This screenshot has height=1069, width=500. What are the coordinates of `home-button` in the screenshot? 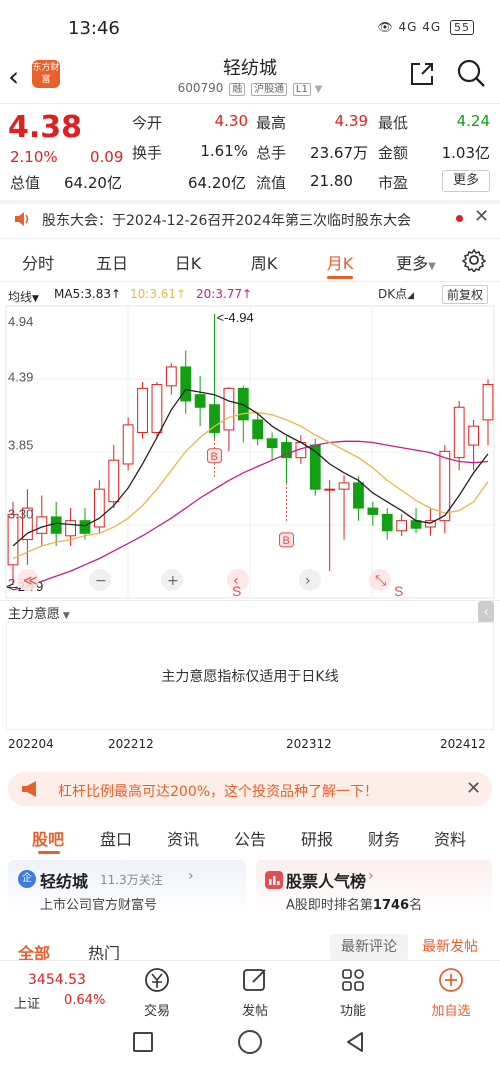 It's located at (250, 1042).